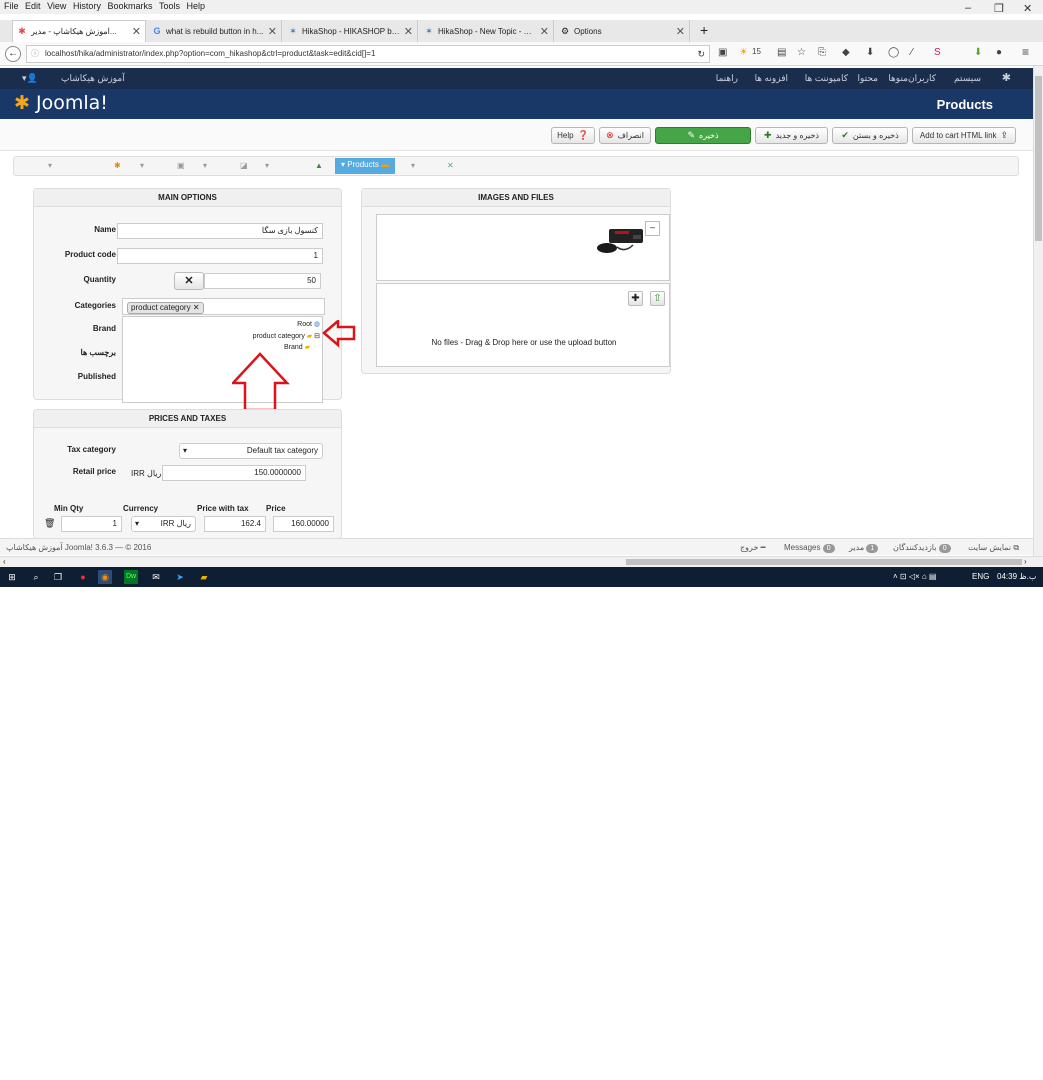  I want to click on system-icon: ✱, so click(117, 165).